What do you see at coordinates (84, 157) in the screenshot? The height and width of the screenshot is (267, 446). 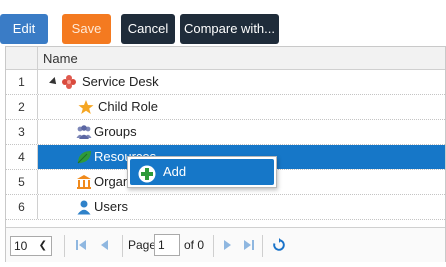 I see `leaf-icon` at bounding box center [84, 157].